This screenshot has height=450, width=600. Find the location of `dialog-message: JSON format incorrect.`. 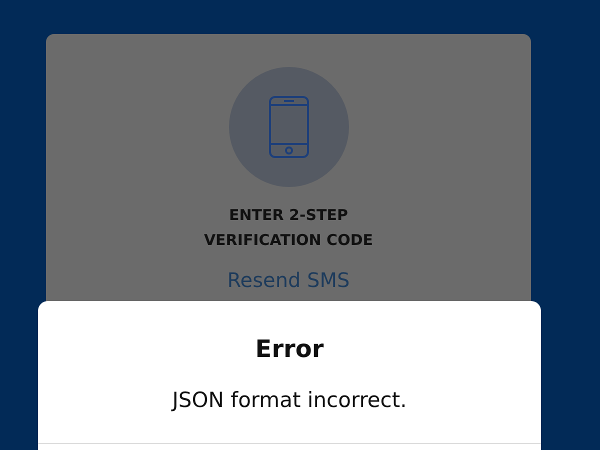

dialog-message: JSON format incorrect. is located at coordinates (289, 400).